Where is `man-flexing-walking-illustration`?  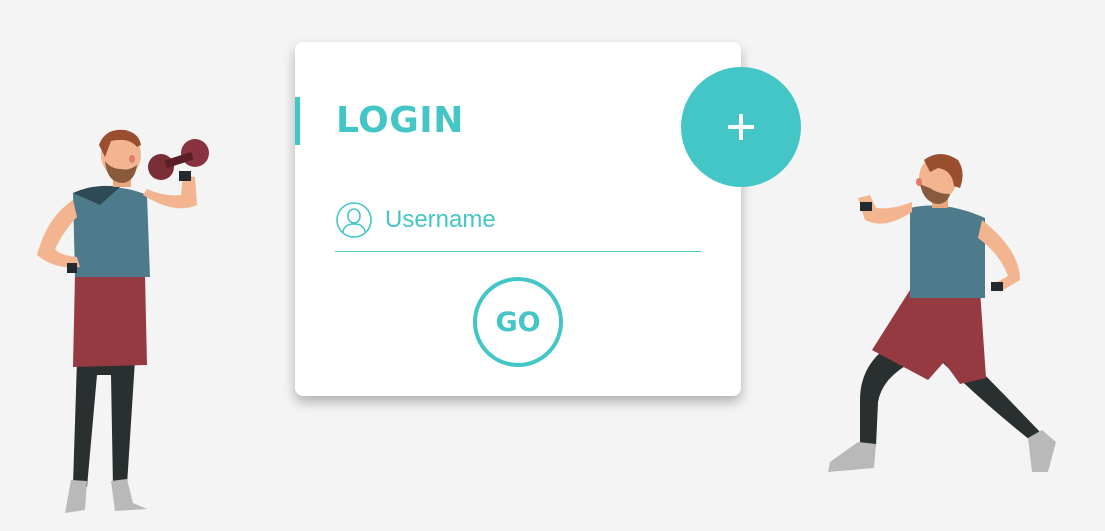
man-flexing-walking-illustration is located at coordinates (942, 313).